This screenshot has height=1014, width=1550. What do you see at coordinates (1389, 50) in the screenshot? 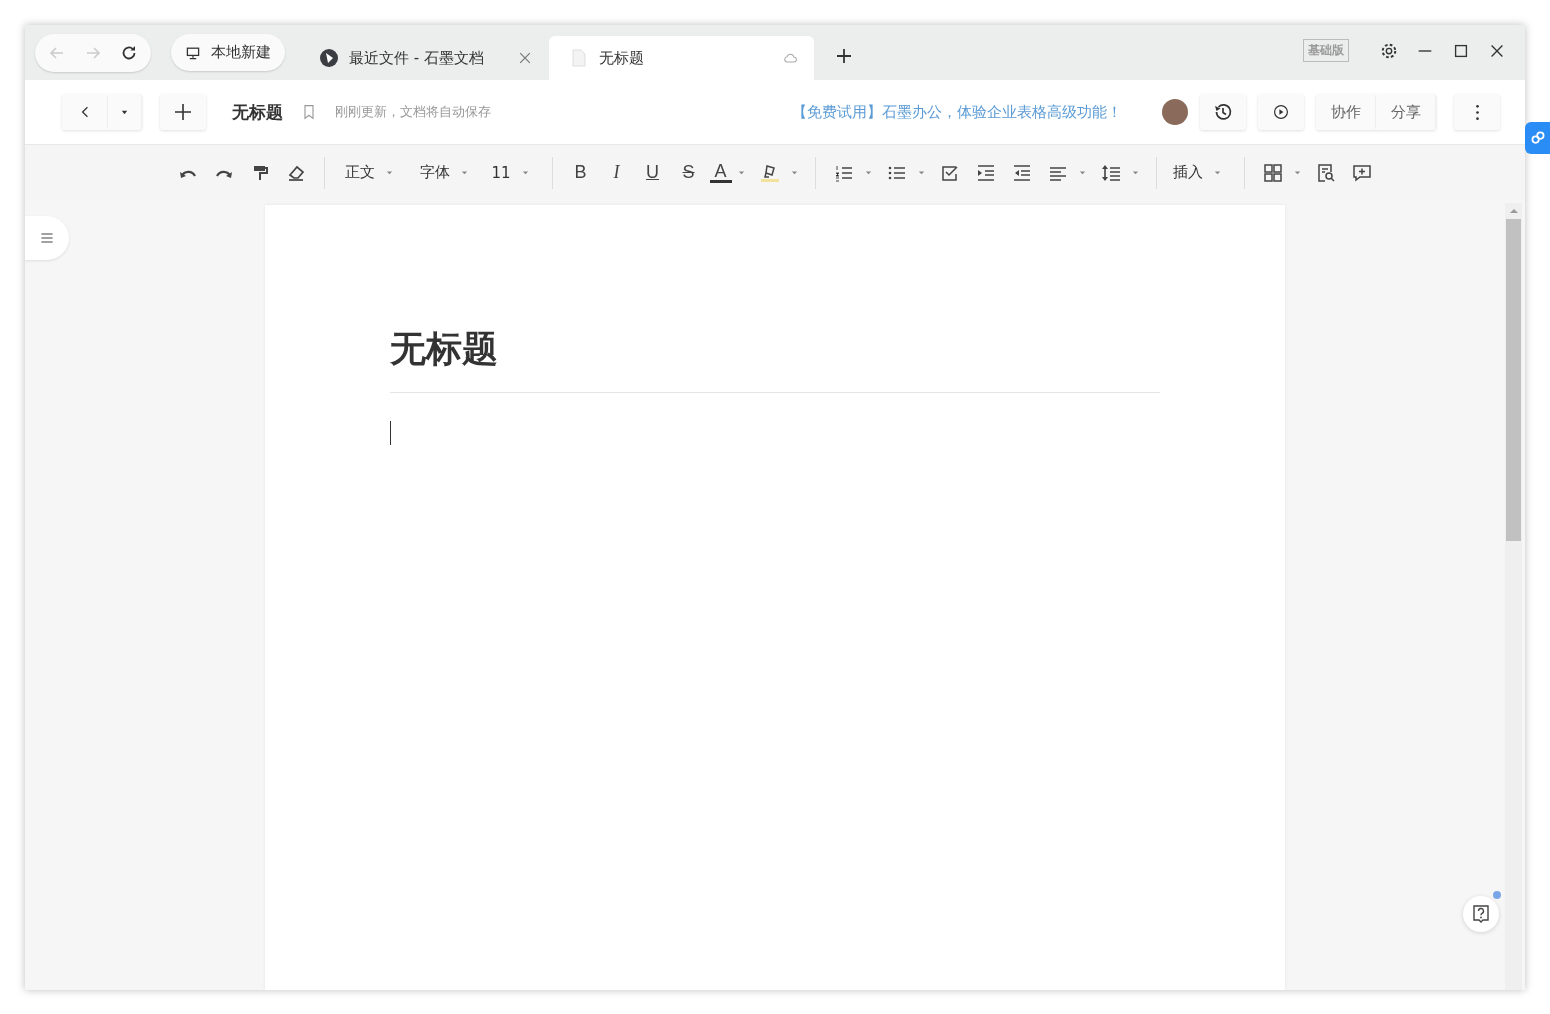
I see `settings-icon` at bounding box center [1389, 50].